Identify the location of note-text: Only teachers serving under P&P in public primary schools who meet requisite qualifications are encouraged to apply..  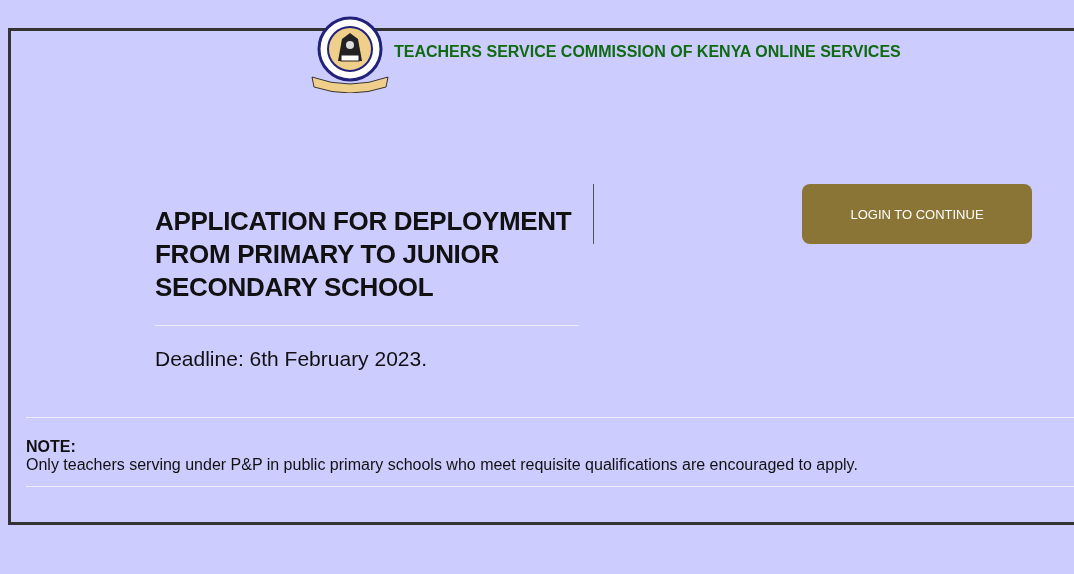
(442, 464).